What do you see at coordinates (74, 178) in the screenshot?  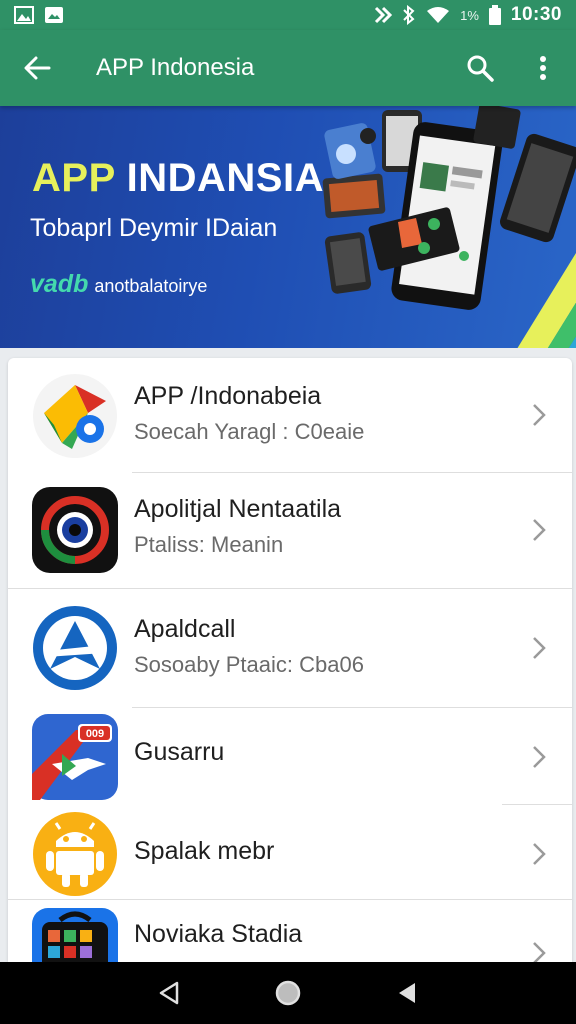 I see `banner-title-highlight: APP` at bounding box center [74, 178].